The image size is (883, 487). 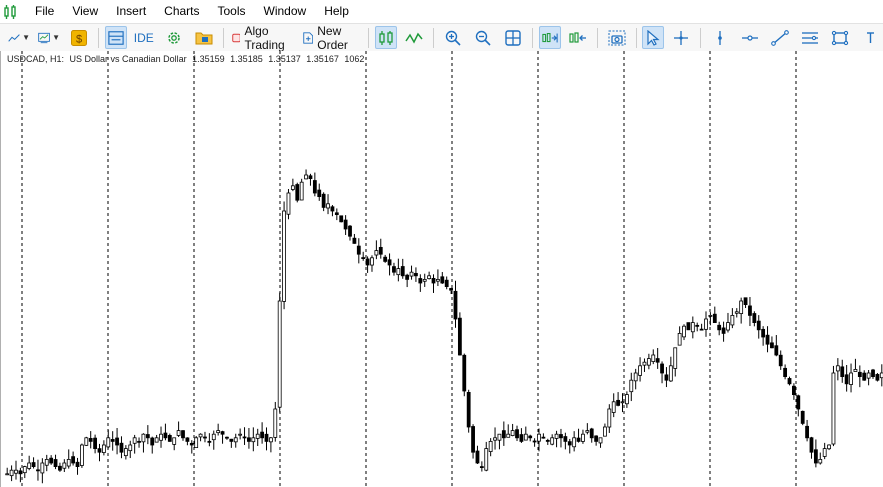 What do you see at coordinates (332, 38) in the screenshot?
I see `new-order-button: New Order` at bounding box center [332, 38].